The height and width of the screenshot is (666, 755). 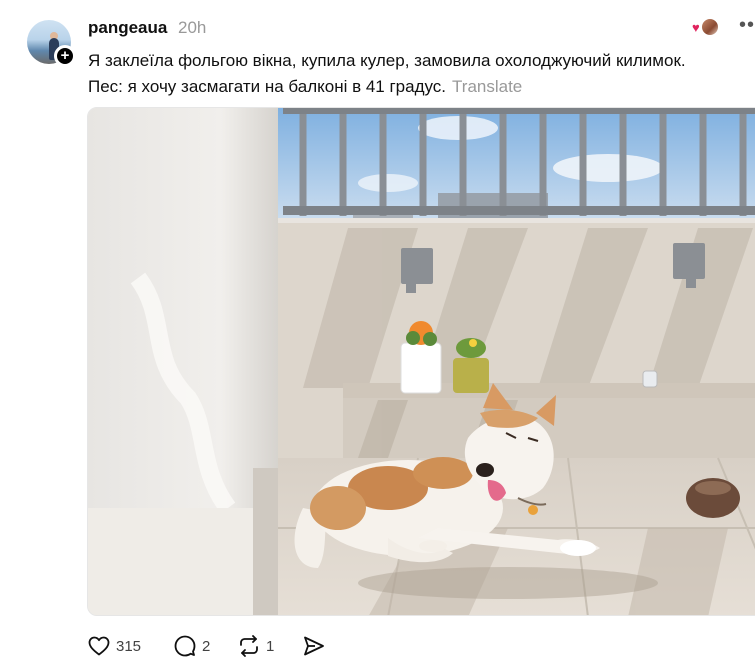 I want to click on repost-icon, so click(x=249, y=646).